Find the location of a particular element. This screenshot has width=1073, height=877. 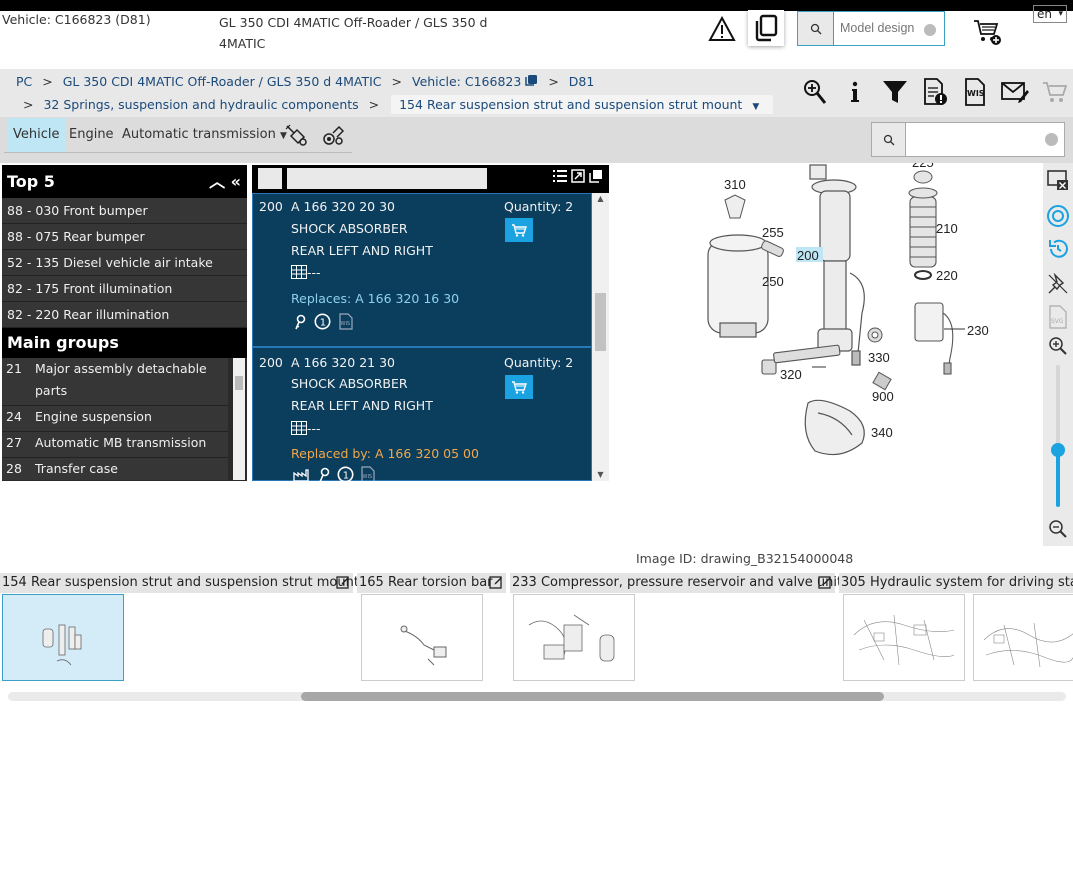

filter-icon is located at coordinates (895, 92).